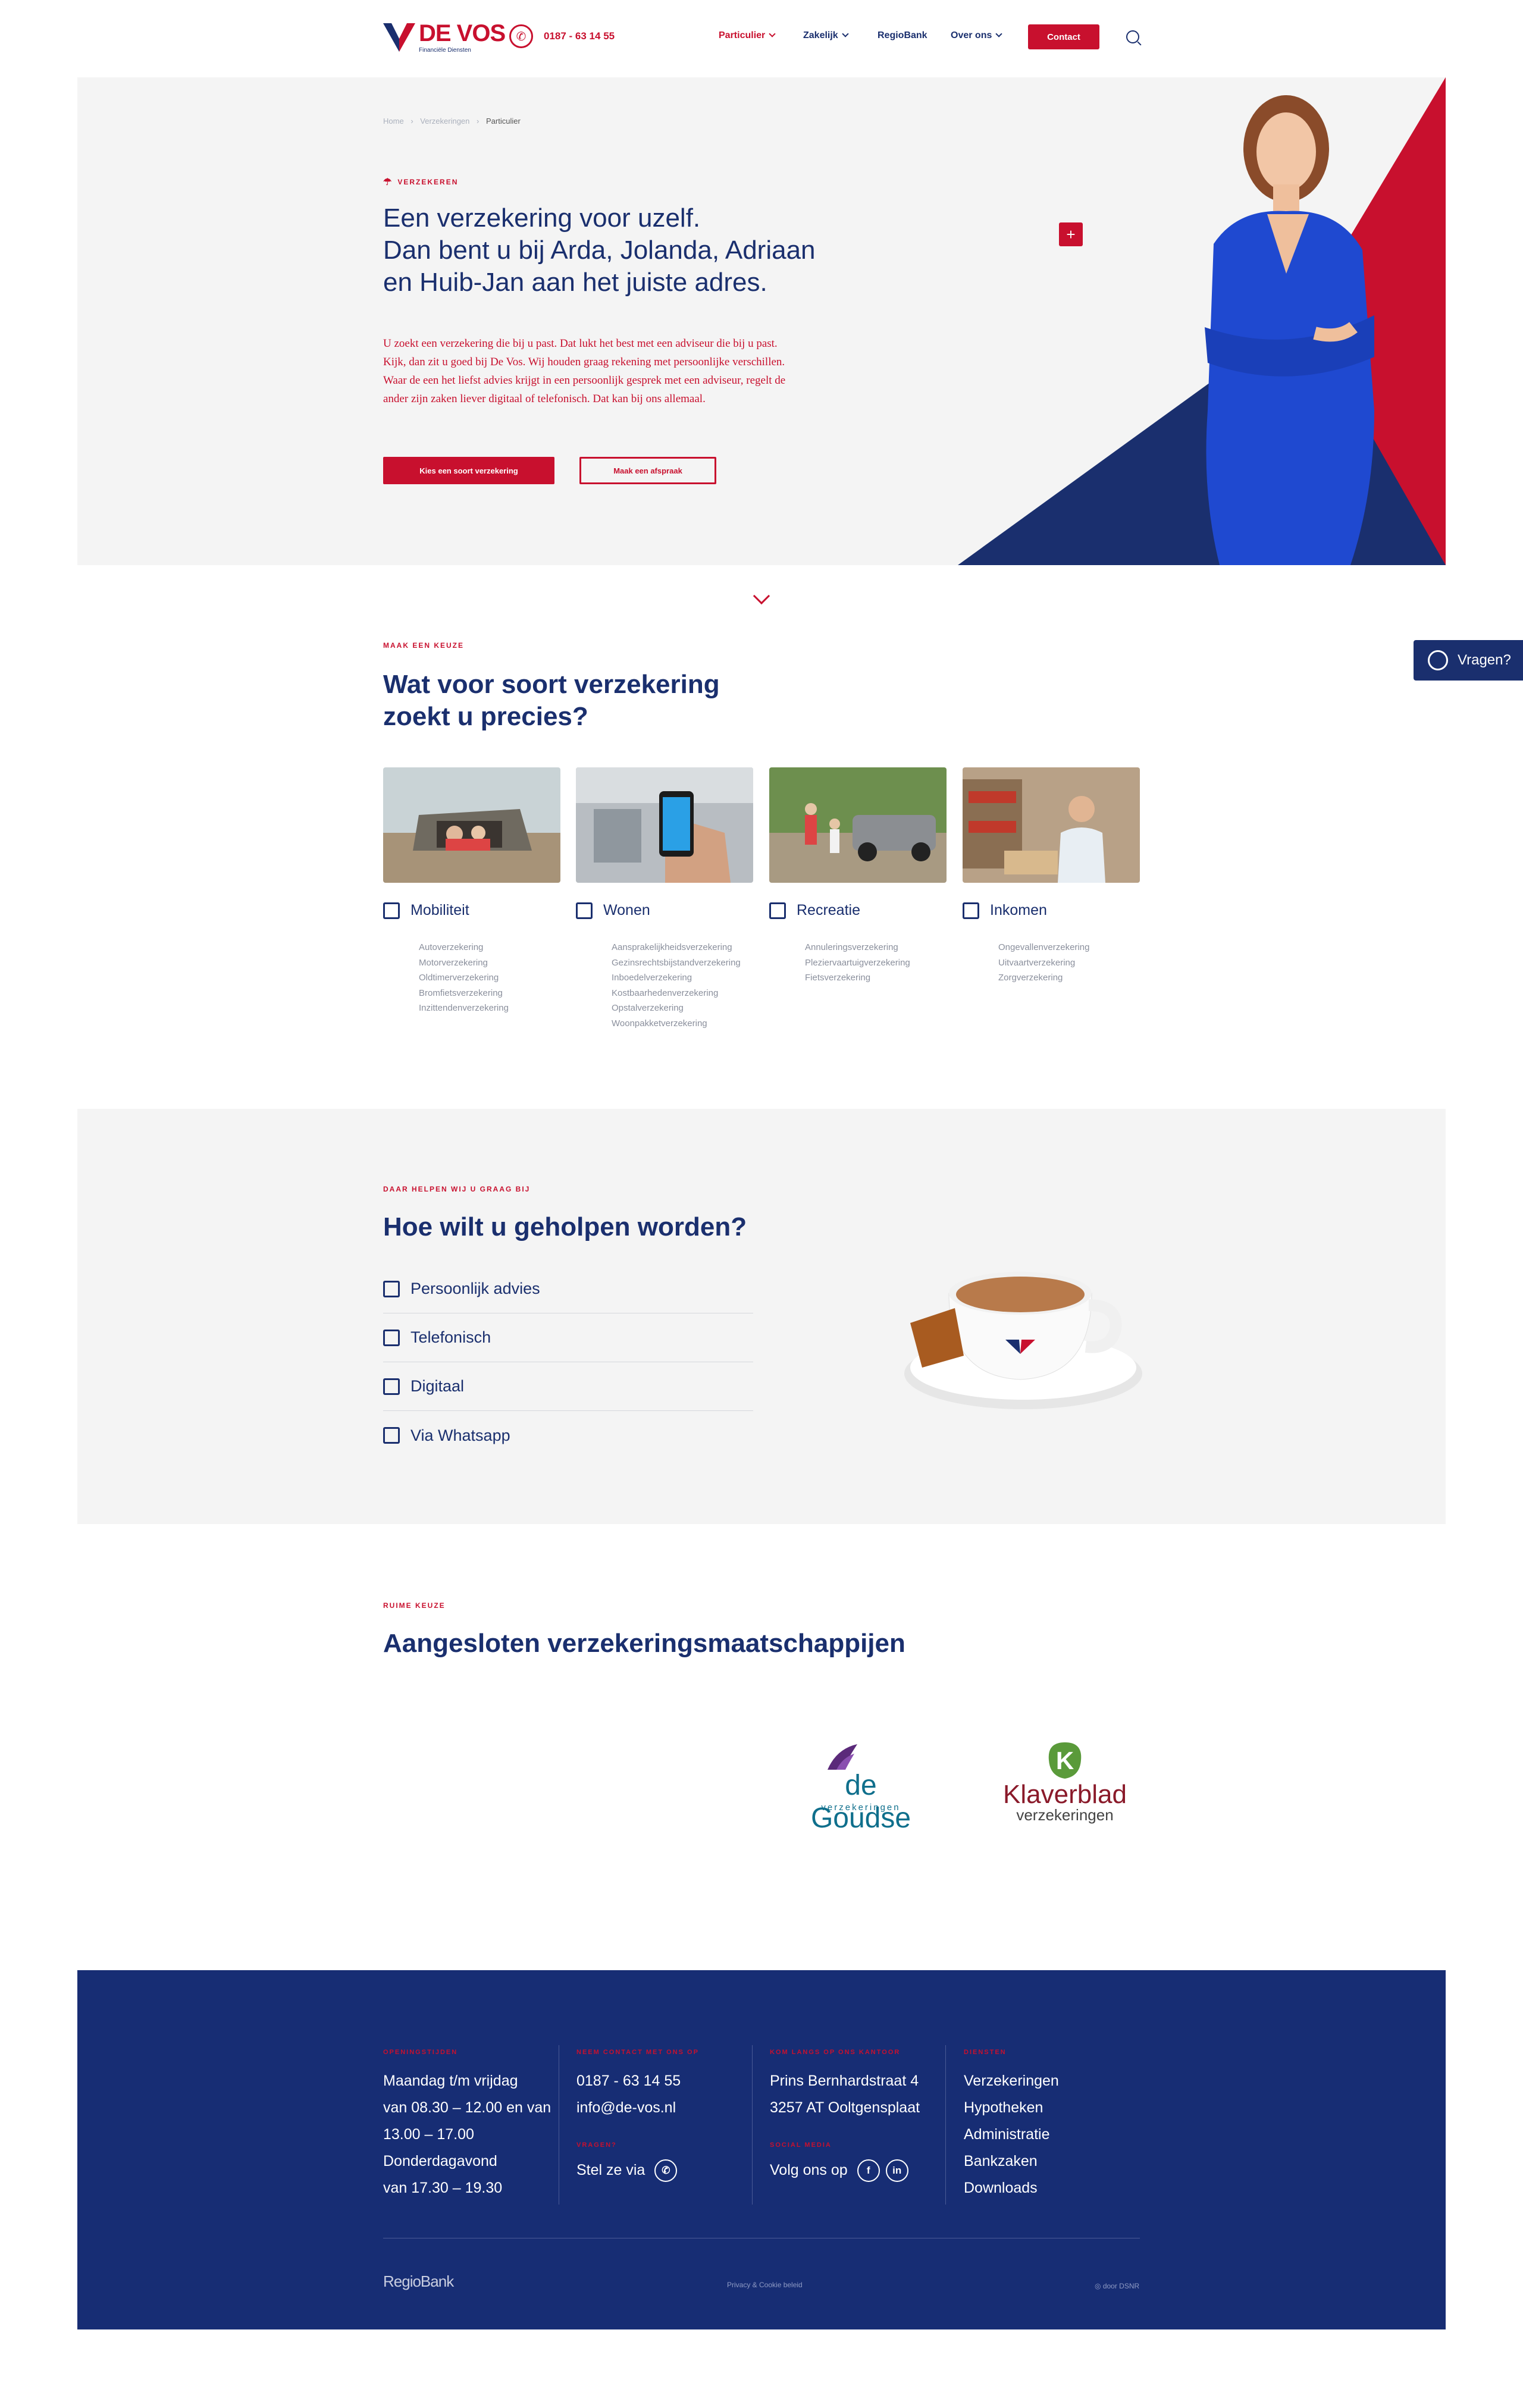  Describe the element at coordinates (459, 978) in the screenshot. I see `list-item: Oldtimerverzekering` at that location.